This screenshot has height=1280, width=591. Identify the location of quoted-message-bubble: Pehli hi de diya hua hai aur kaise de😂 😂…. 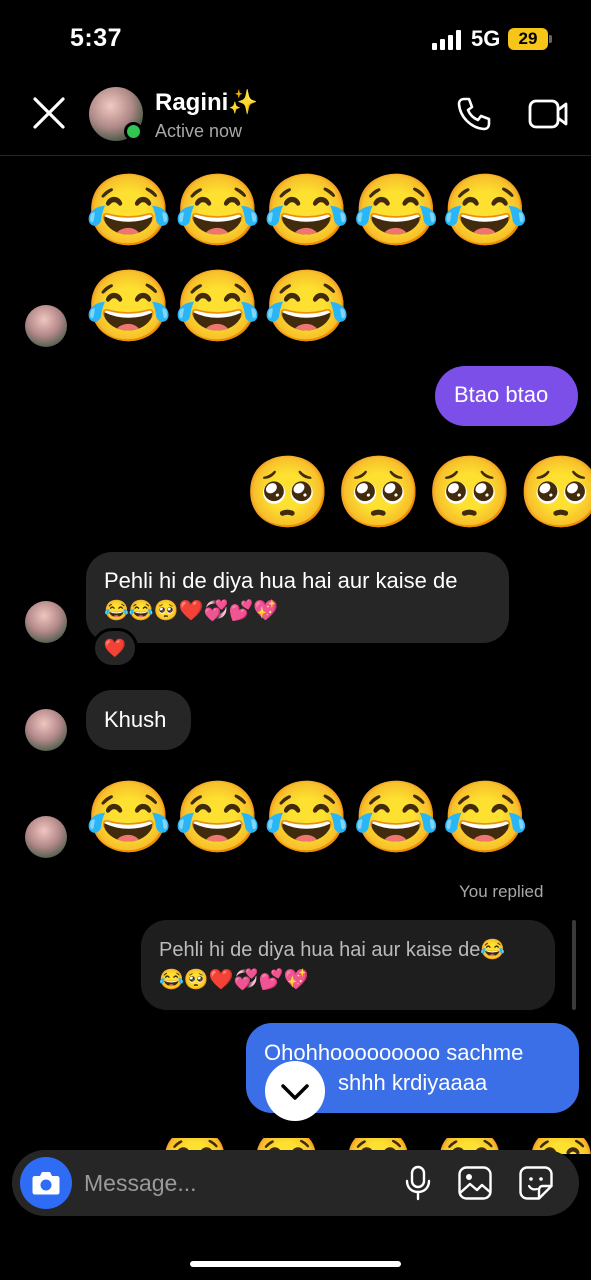
(348, 965).